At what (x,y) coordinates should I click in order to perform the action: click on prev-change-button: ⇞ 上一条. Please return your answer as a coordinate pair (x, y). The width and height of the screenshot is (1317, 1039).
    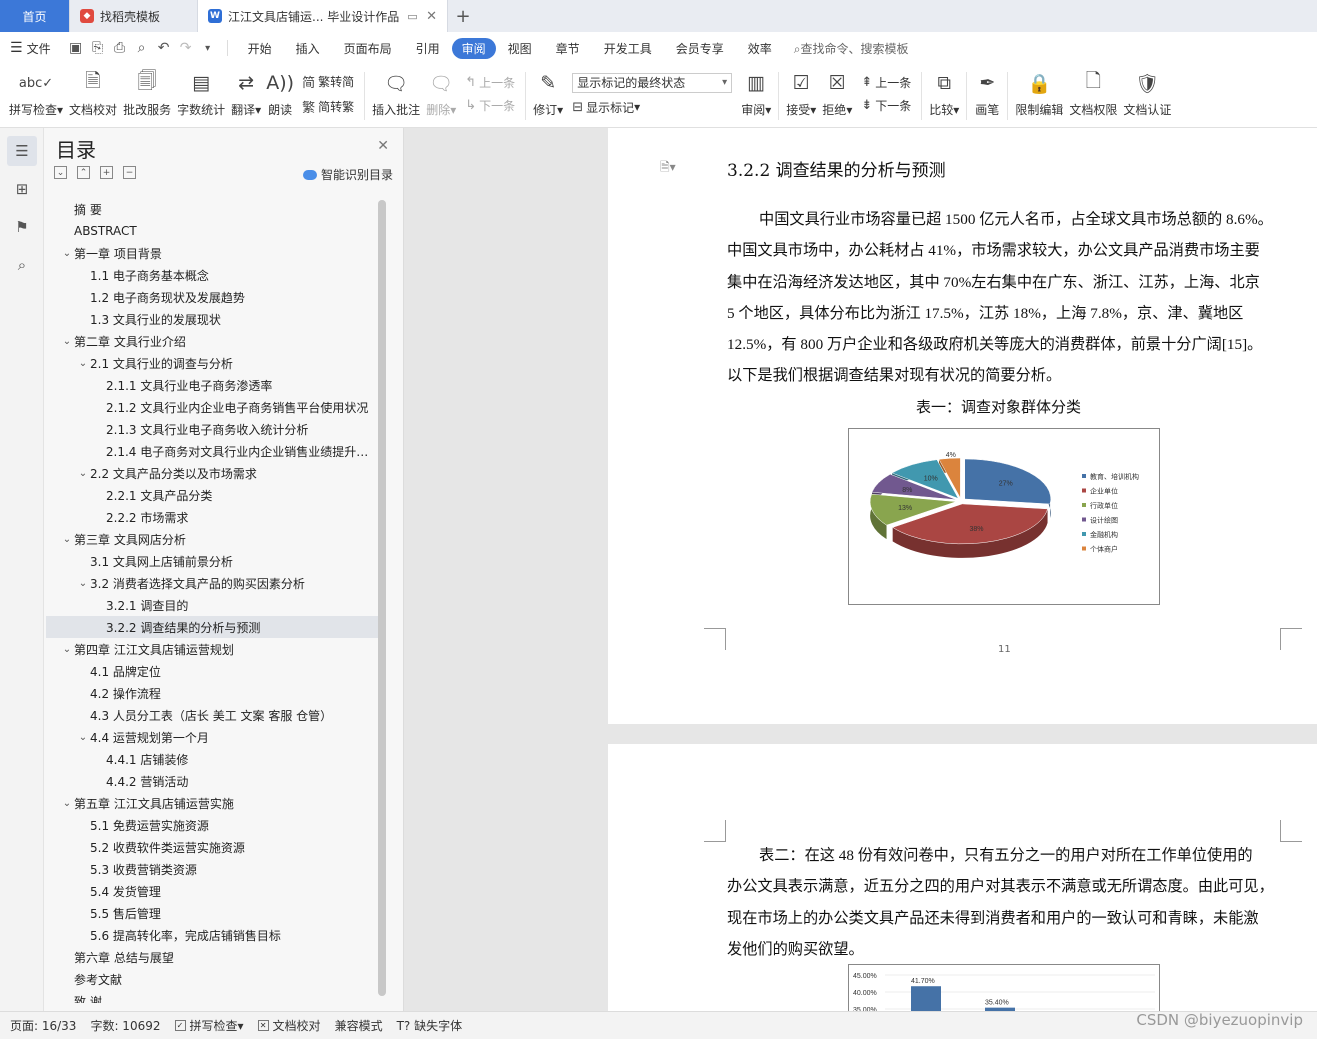
    Looking at the image, I should click on (886, 82).